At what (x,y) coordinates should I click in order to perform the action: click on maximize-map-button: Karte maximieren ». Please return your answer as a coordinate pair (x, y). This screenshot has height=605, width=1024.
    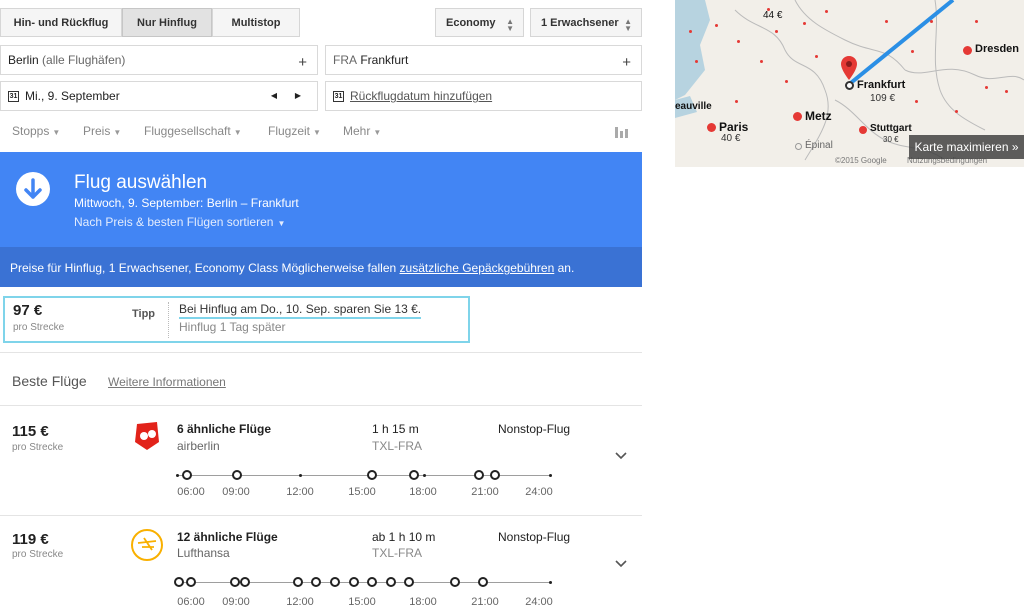
    Looking at the image, I should click on (966, 147).